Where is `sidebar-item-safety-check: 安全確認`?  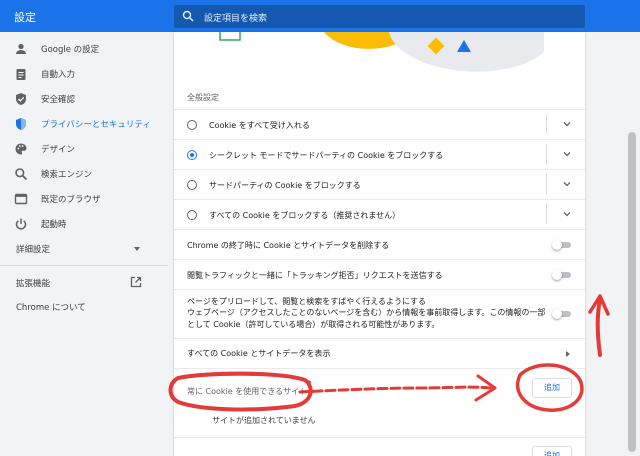 sidebar-item-safety-check: 安全確認 is located at coordinates (84, 99).